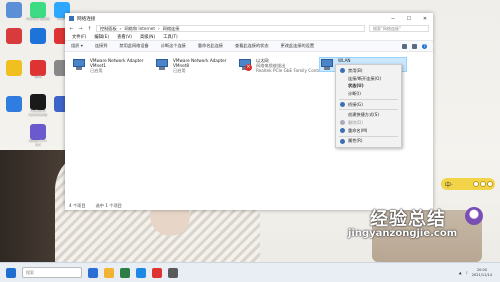  Describe the element at coordinates (101, 46) in the screenshot. I see `command-button: 连接到` at that location.